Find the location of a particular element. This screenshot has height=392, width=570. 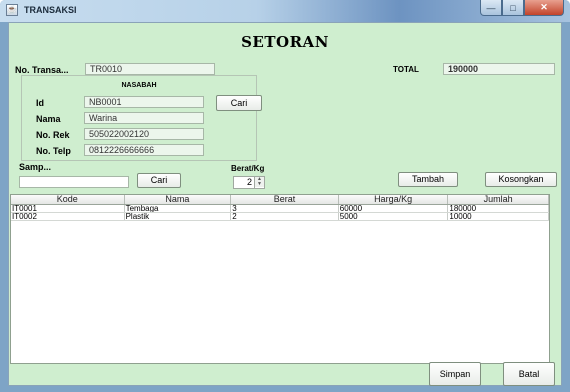

sampah-field is located at coordinates (74, 182).